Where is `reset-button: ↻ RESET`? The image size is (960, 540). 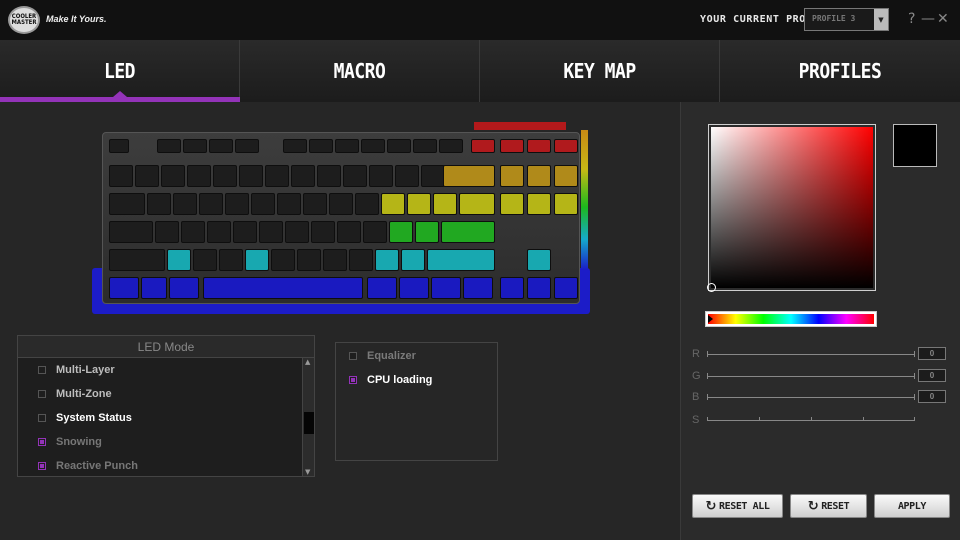 reset-button: ↻ RESET is located at coordinates (828, 506).